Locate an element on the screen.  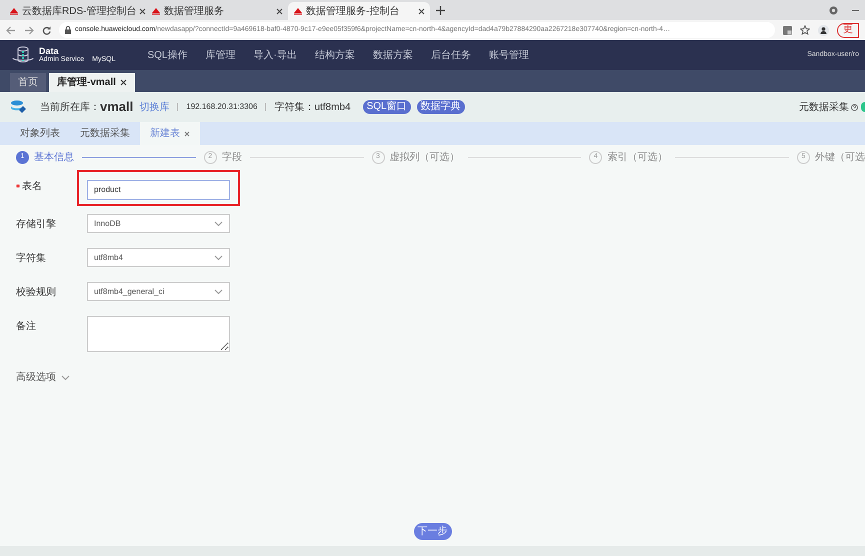
update-button: 更 is located at coordinates (848, 30).